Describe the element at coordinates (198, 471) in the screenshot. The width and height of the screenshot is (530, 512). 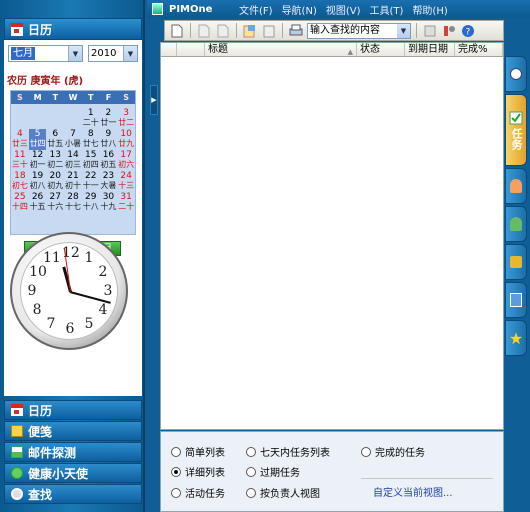
I see `view-detailed-list: 详细列表` at that location.